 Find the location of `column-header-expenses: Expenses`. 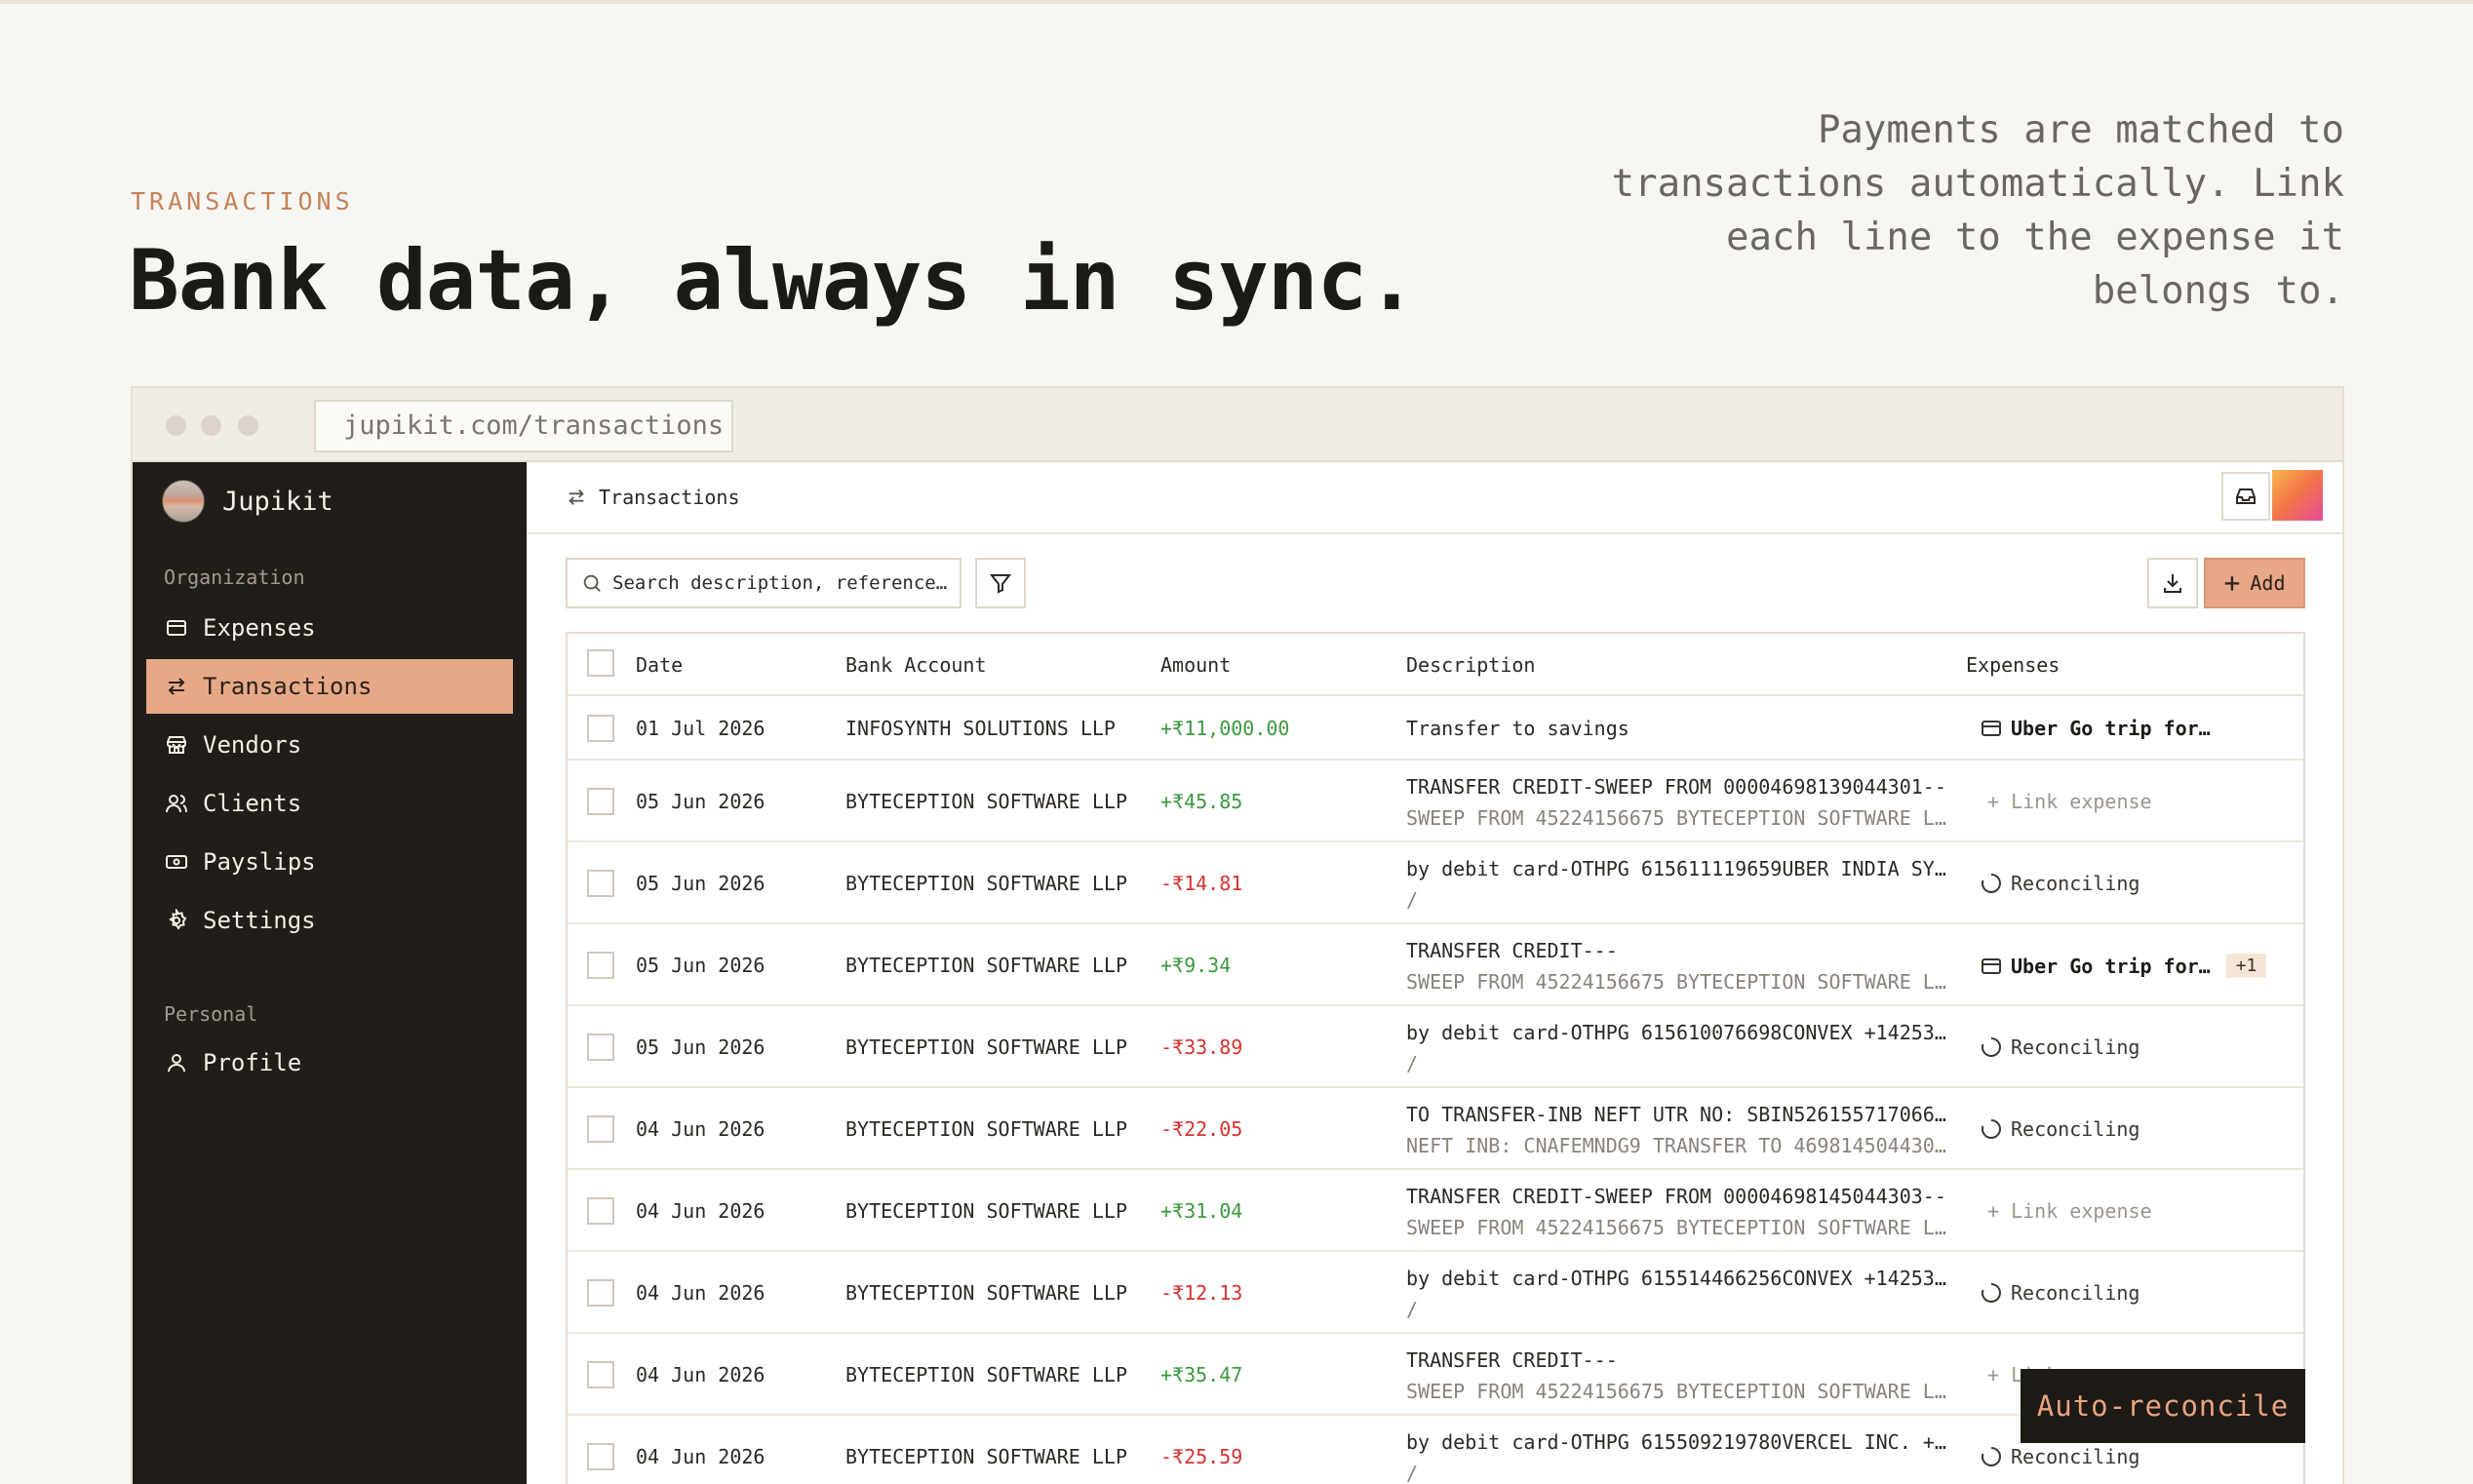

column-header-expenses: Expenses is located at coordinates (2013, 665).